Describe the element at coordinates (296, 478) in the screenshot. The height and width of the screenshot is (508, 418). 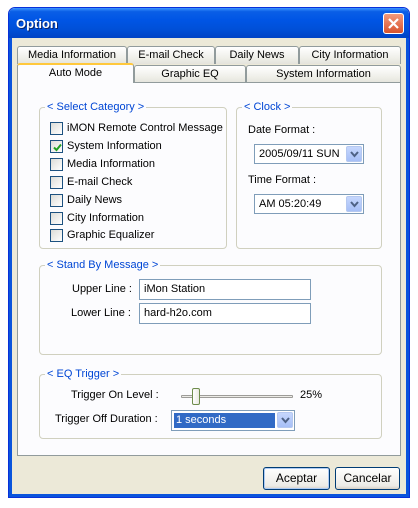
I see `ok-button: Aceptar` at that location.